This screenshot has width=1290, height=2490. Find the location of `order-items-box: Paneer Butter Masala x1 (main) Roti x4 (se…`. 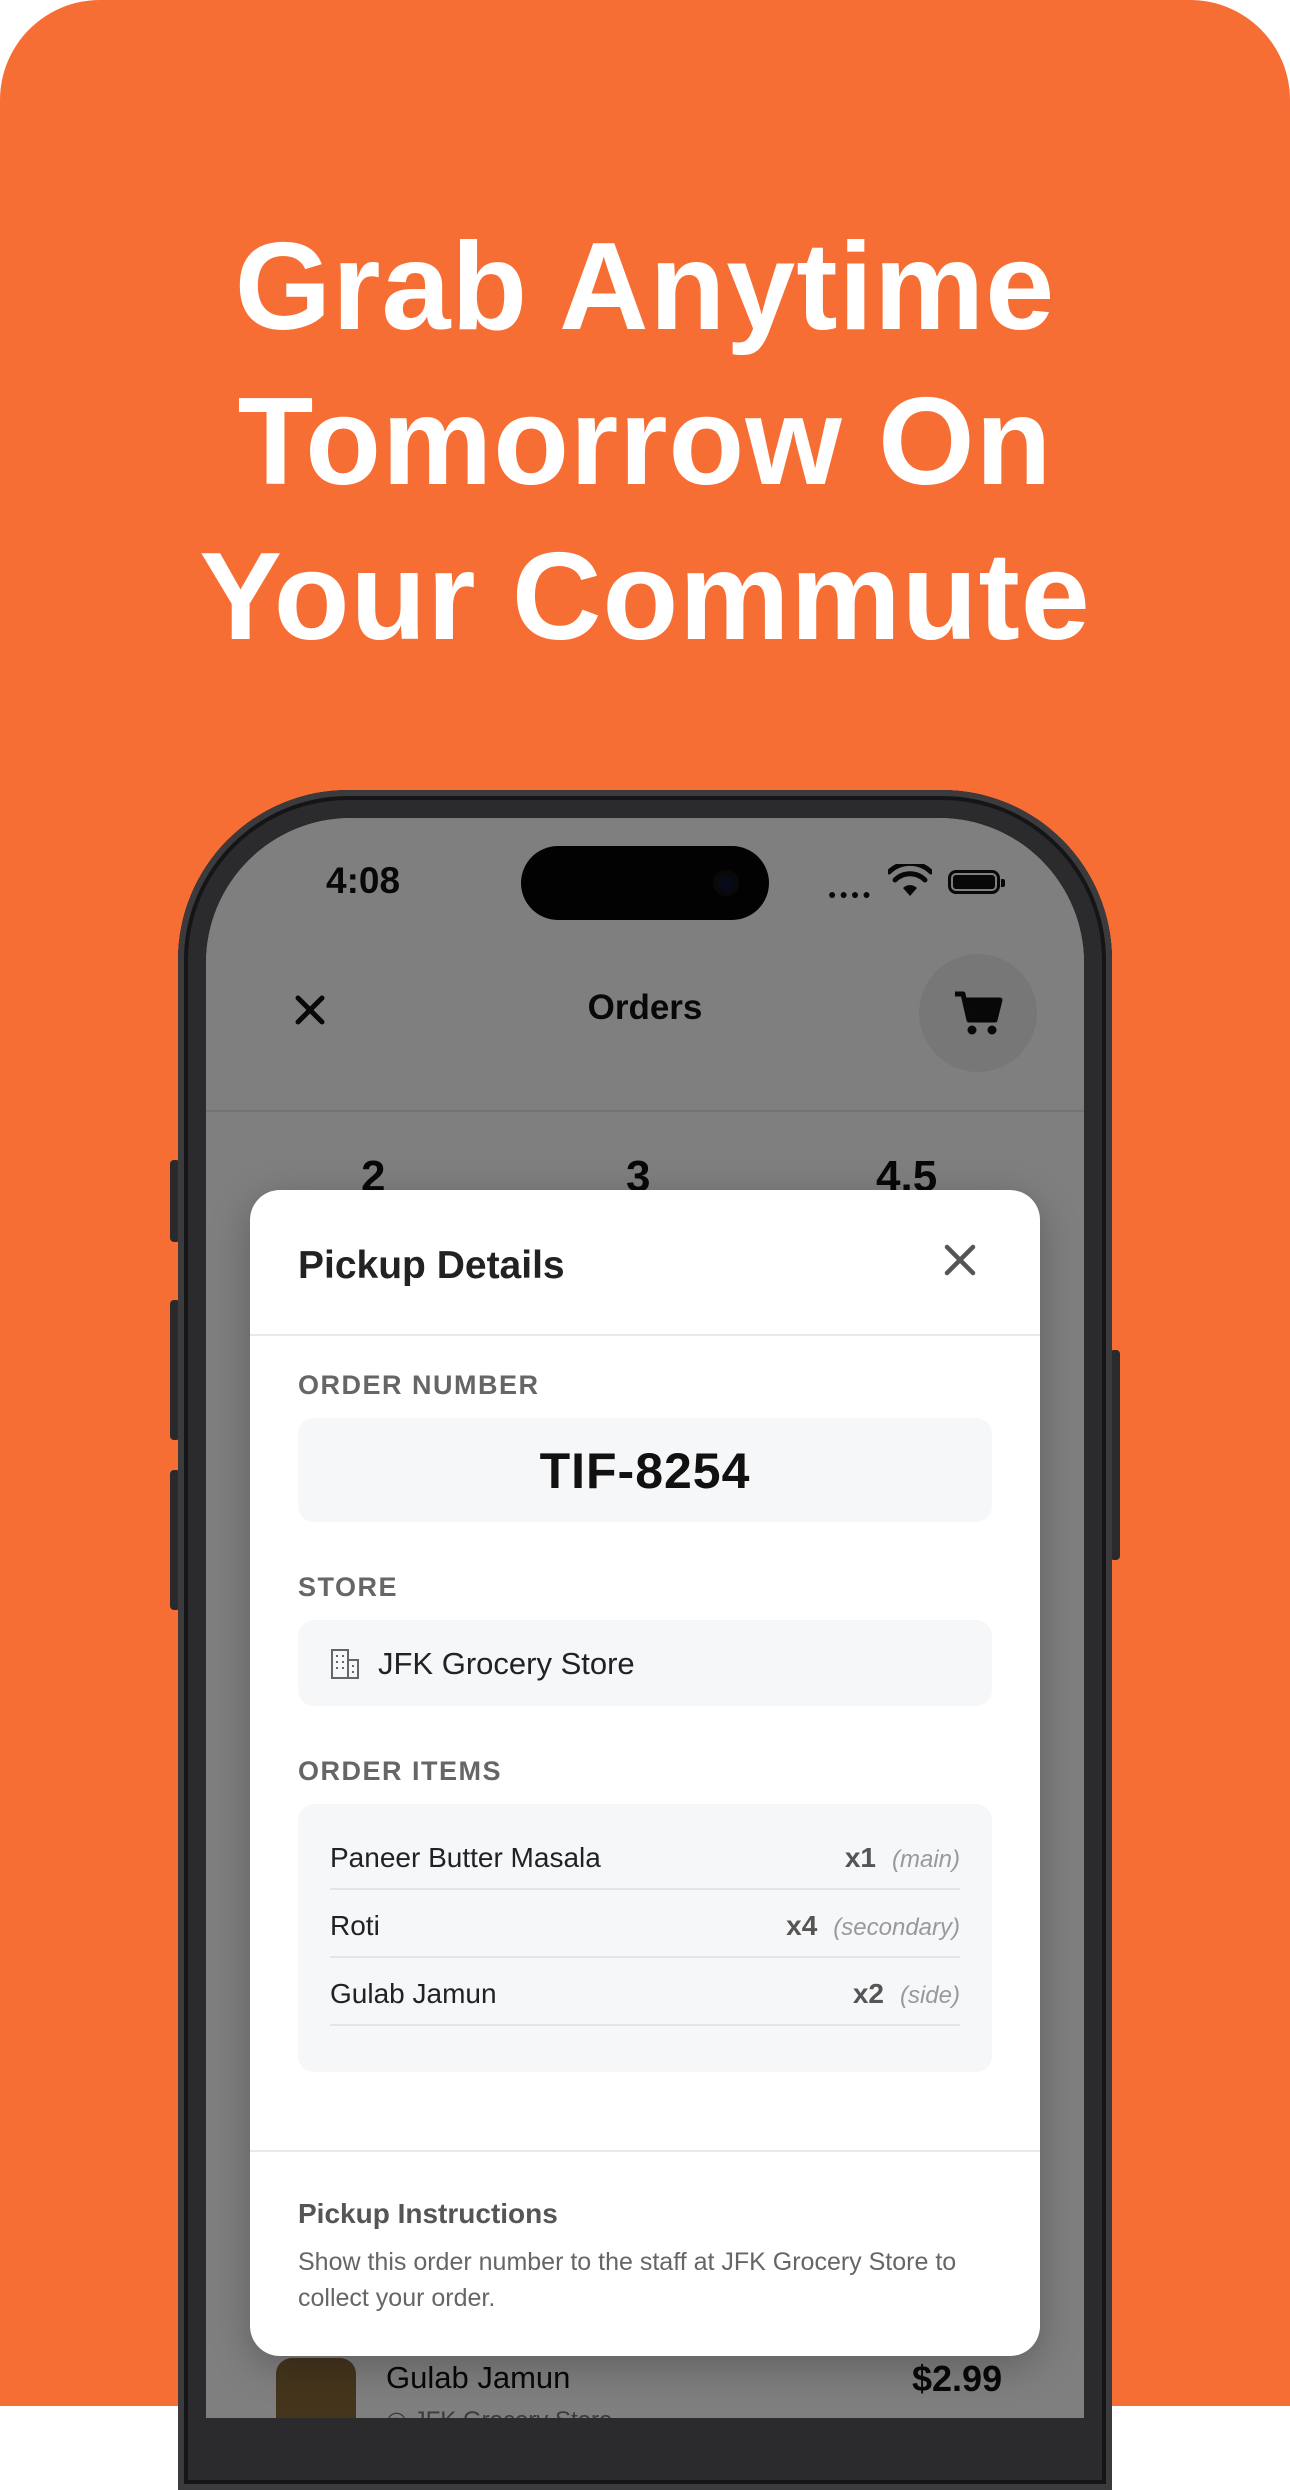

order-items-box: Paneer Butter Masala x1 (main) Roti x4 (se… is located at coordinates (645, 1938).